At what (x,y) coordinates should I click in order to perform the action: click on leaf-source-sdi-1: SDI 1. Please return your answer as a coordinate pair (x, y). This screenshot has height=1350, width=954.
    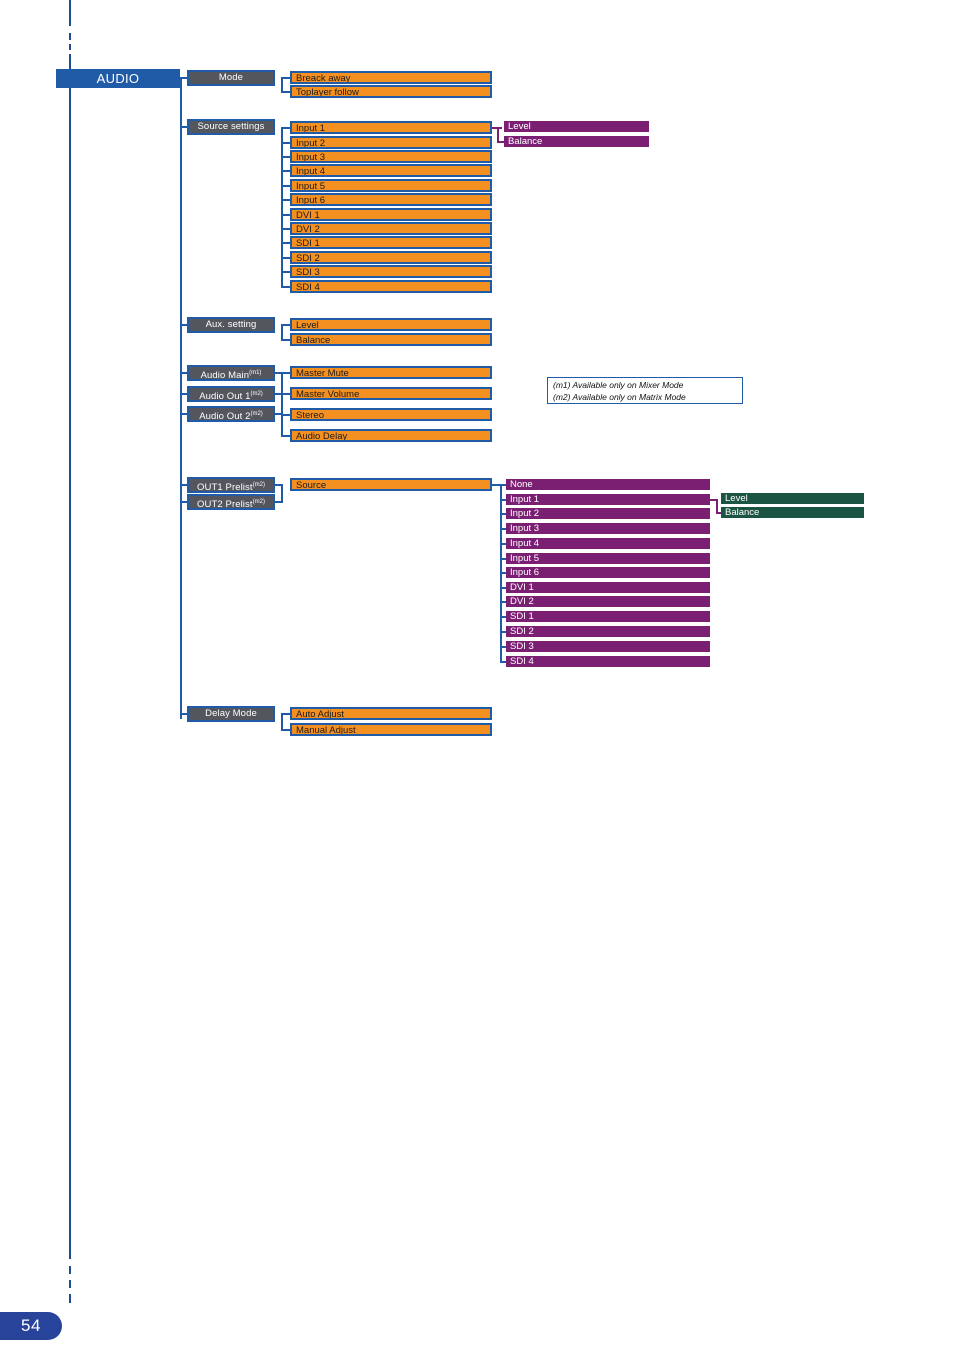
    Looking at the image, I should click on (391, 242).